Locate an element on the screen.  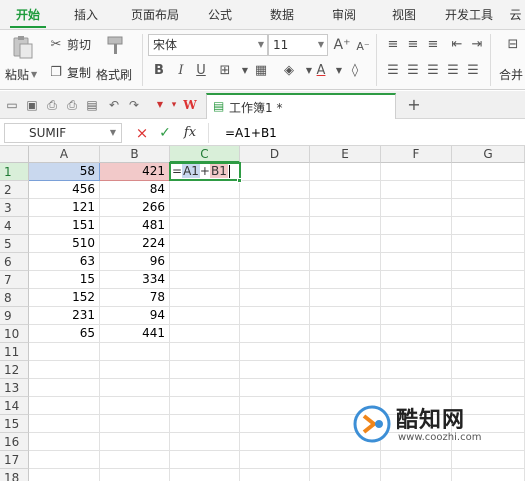
undo-icon: ↶ is located at coordinates (114, 105).